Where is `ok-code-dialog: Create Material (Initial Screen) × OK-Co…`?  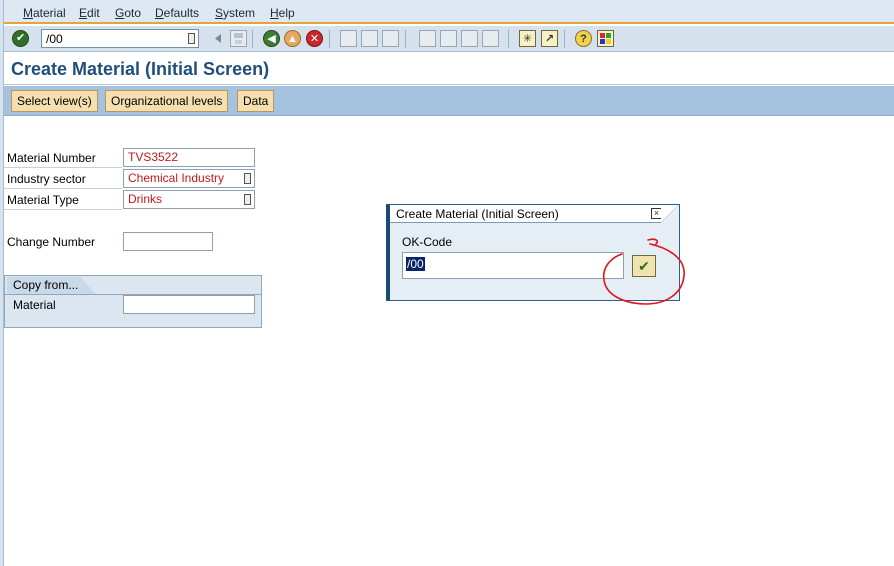 ok-code-dialog: Create Material (Initial Screen) × OK-Co… is located at coordinates (533, 252).